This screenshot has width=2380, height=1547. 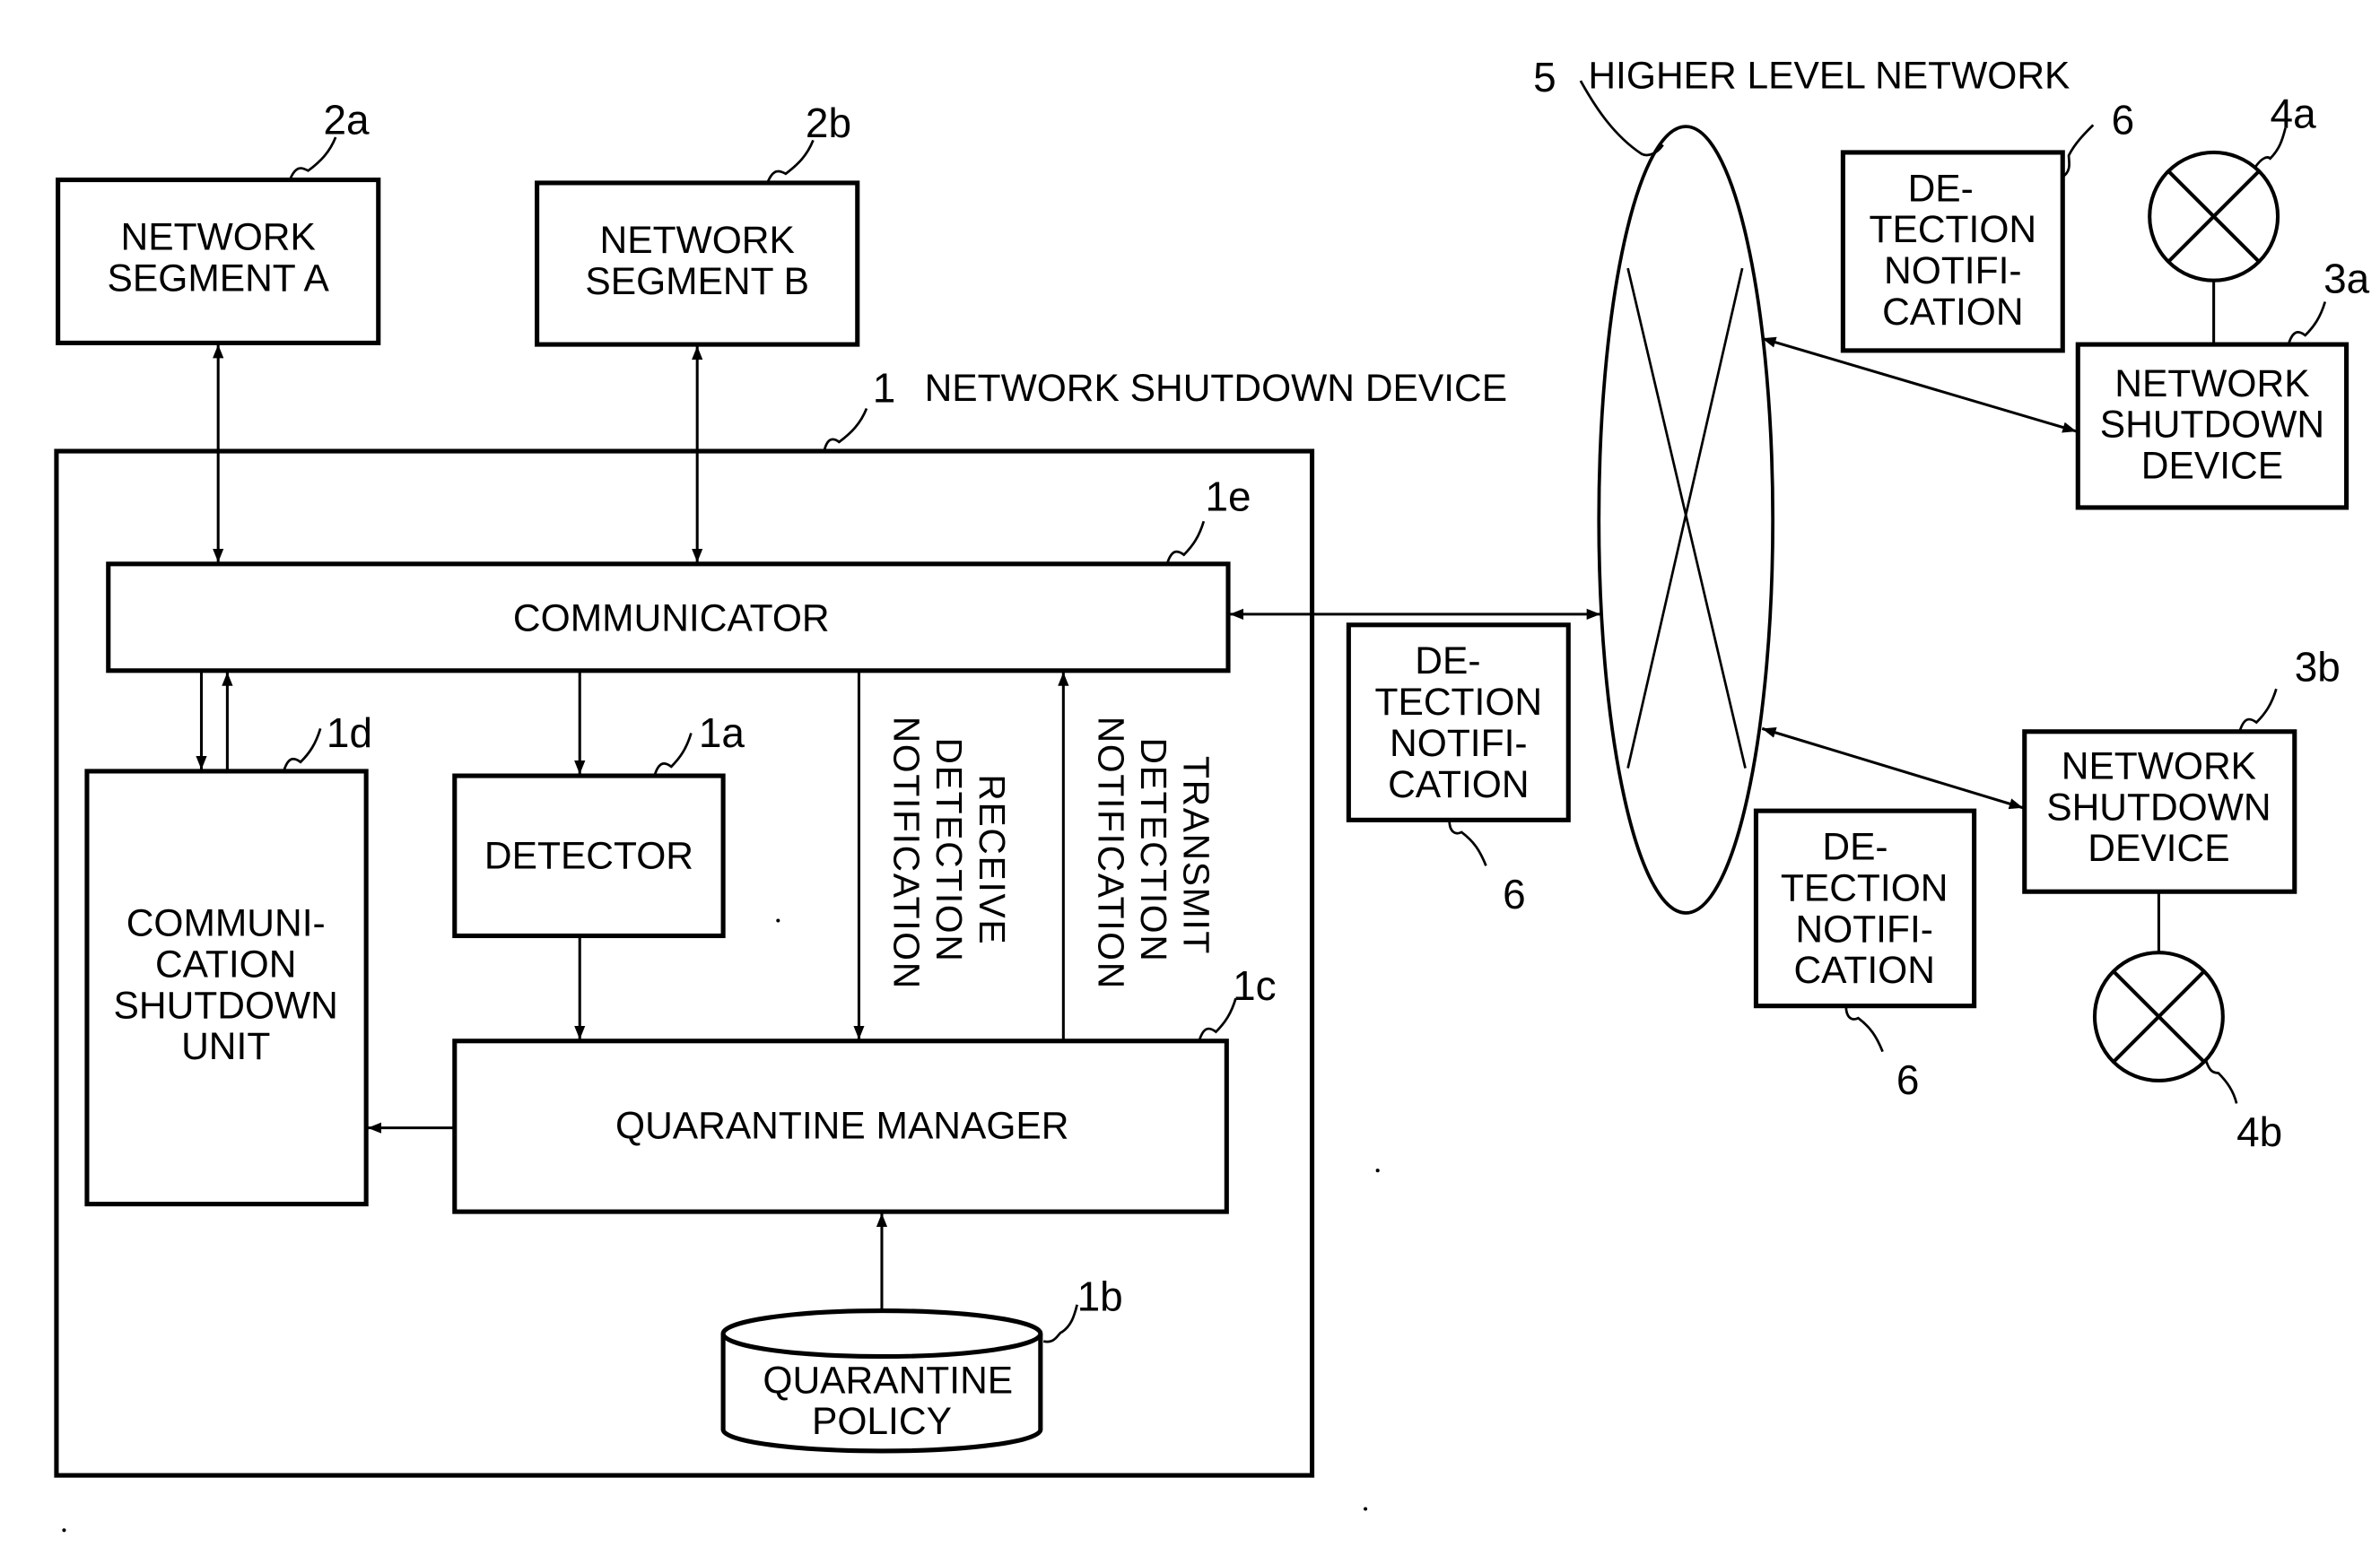 I want to click on ref-3b: 3b, so click(x=2318, y=668).